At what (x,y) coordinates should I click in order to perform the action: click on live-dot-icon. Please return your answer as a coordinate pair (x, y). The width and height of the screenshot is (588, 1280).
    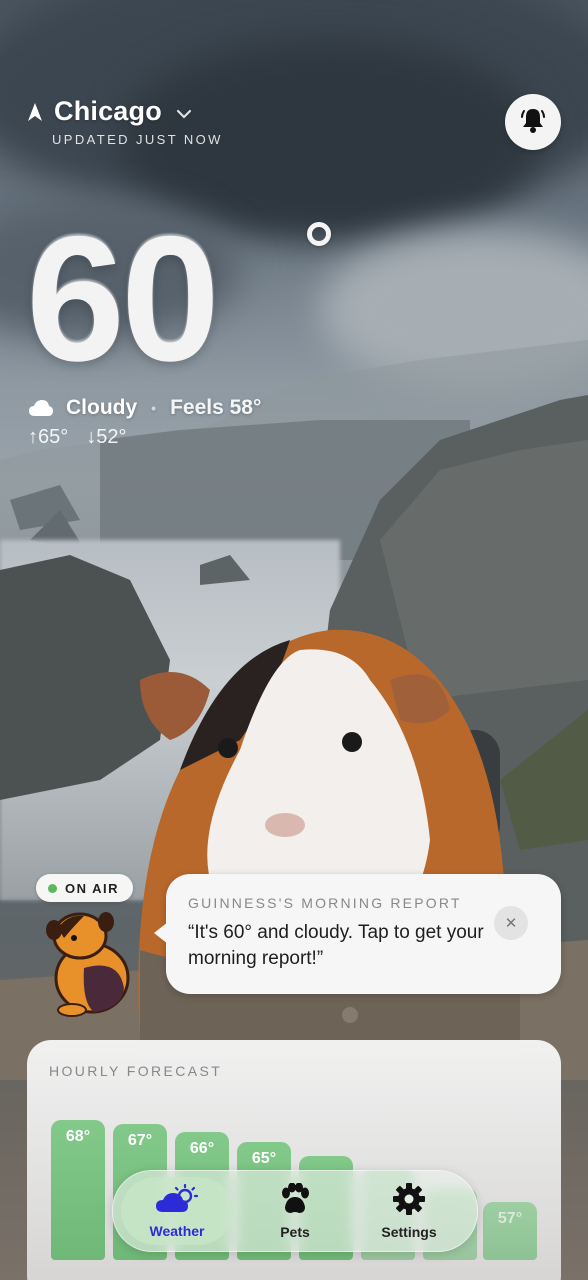
    Looking at the image, I should click on (52, 888).